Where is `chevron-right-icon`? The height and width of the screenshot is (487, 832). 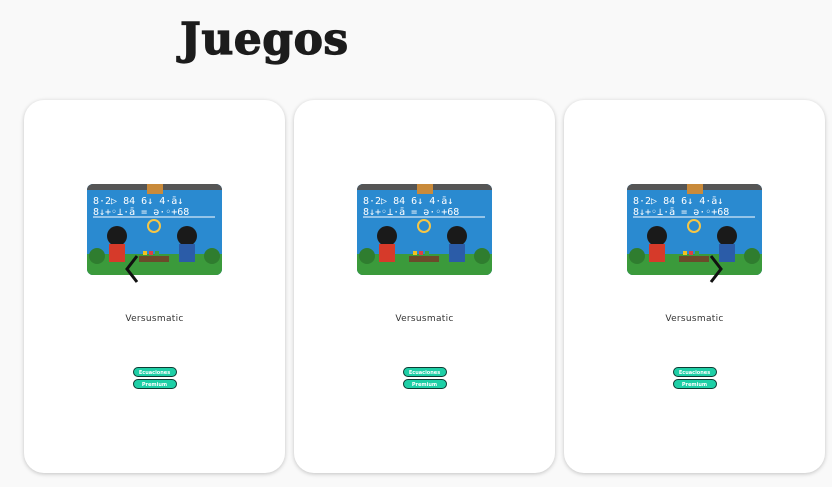 chevron-right-icon is located at coordinates (716, 269).